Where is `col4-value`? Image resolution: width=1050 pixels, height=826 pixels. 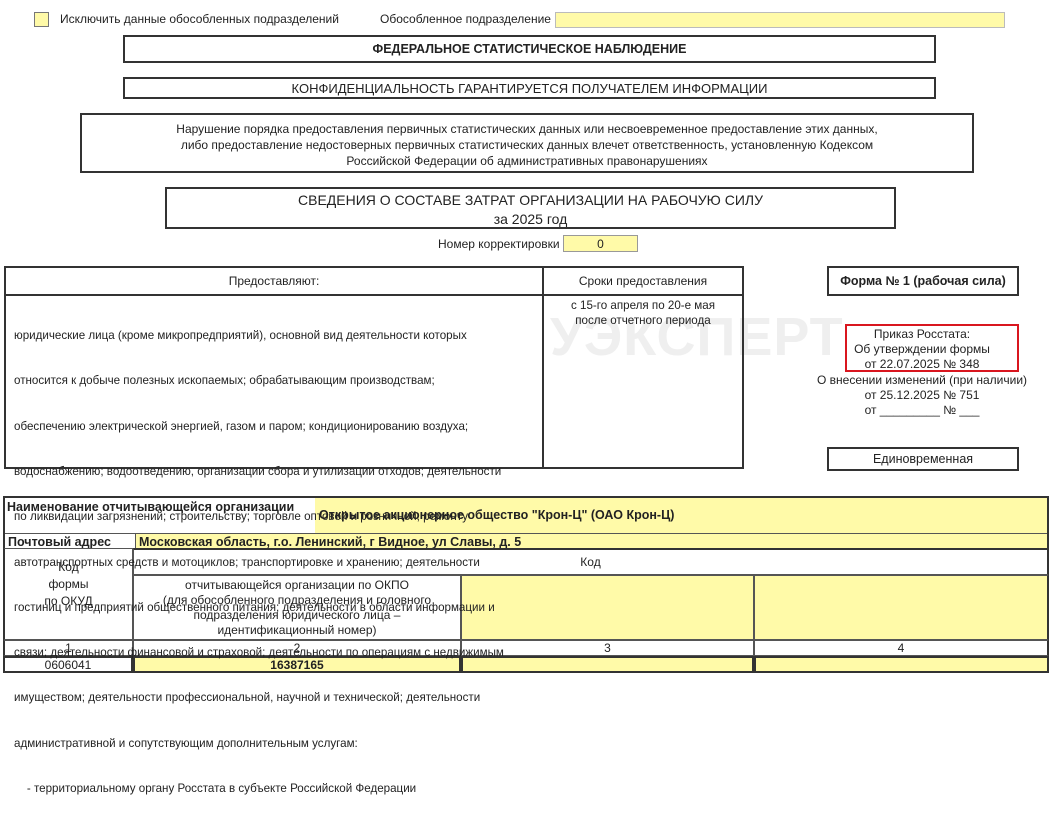 col4-value is located at coordinates (901, 664).